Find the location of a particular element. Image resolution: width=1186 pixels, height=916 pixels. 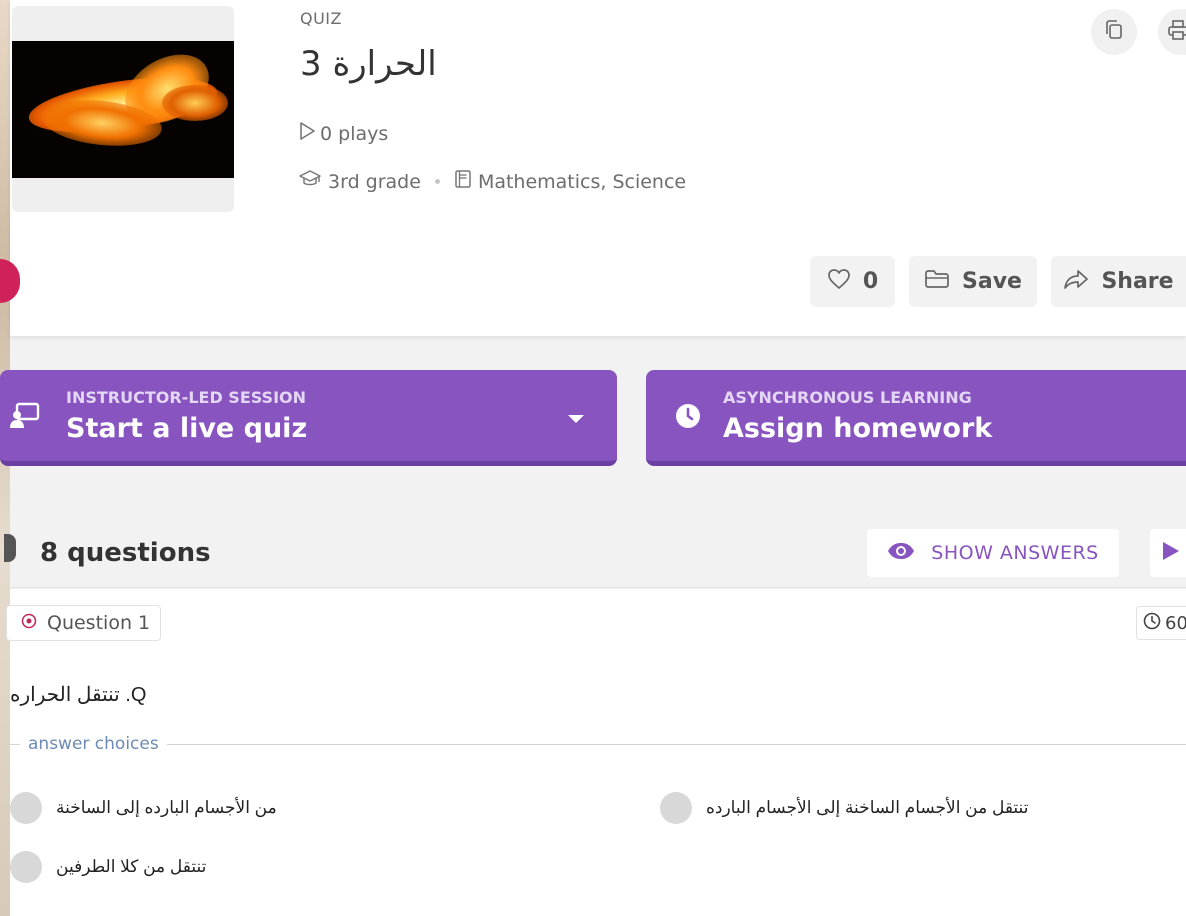

grade-label: 3rd grade is located at coordinates (374, 181).